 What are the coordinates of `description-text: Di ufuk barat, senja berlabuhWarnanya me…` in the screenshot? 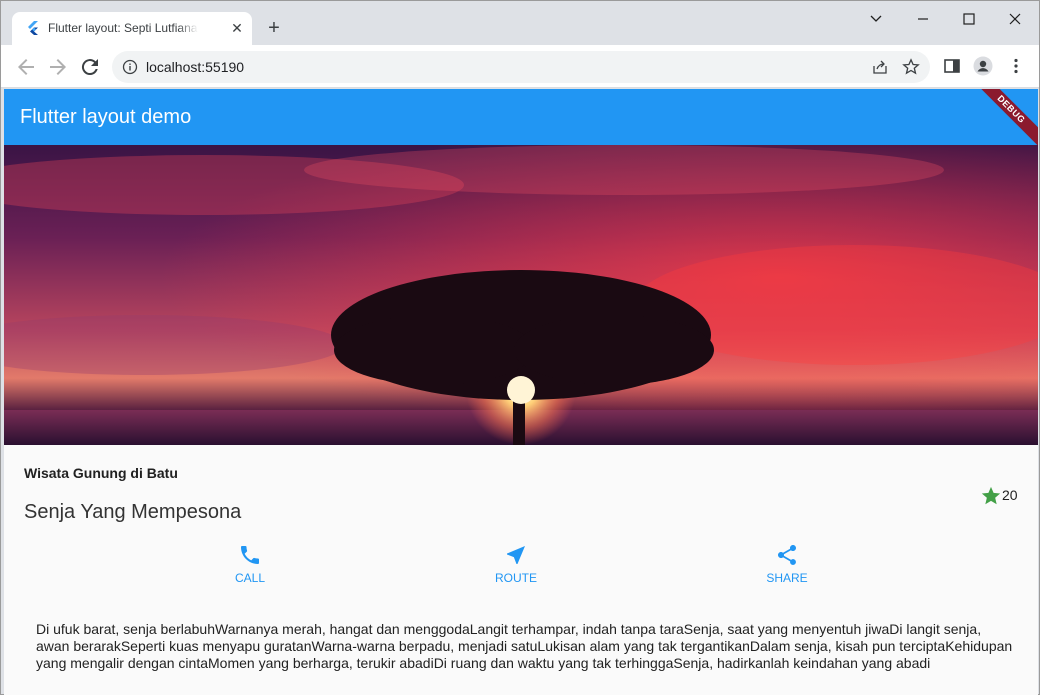 It's located at (524, 646).